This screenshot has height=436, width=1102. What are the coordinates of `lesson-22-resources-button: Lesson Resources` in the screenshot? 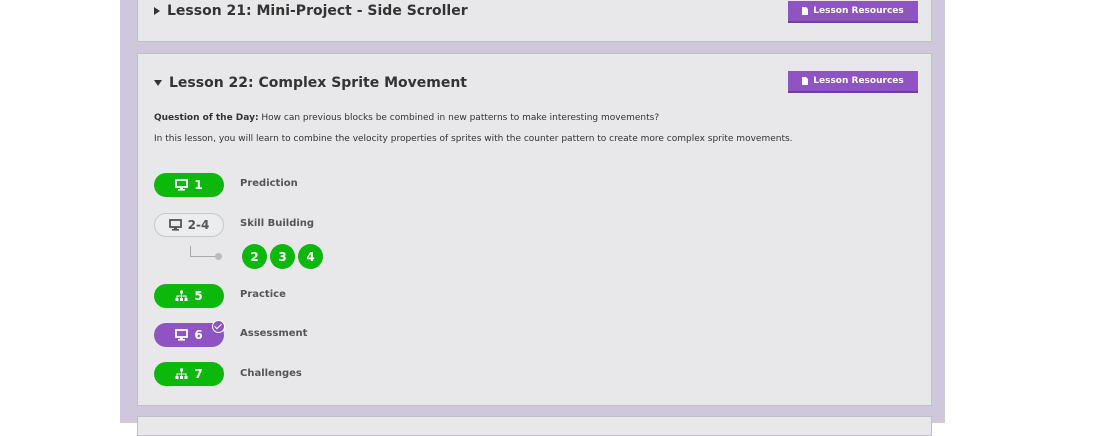 It's located at (853, 82).